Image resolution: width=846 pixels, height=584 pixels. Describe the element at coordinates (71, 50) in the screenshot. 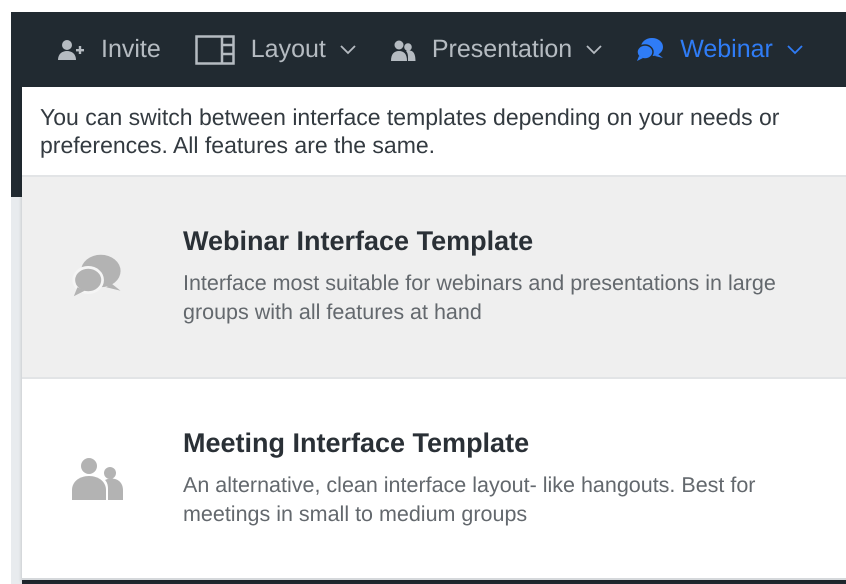

I see `add-person-icon` at that location.